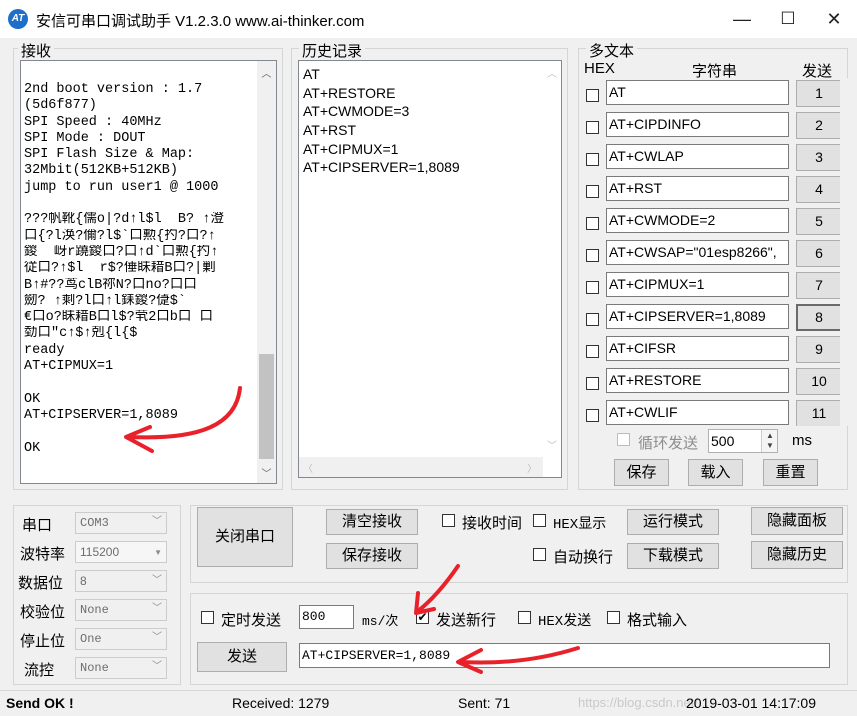 This screenshot has height=716, width=857. Describe the element at coordinates (183, 419) in the screenshot. I see `annotation-arrow-receive` at that location.